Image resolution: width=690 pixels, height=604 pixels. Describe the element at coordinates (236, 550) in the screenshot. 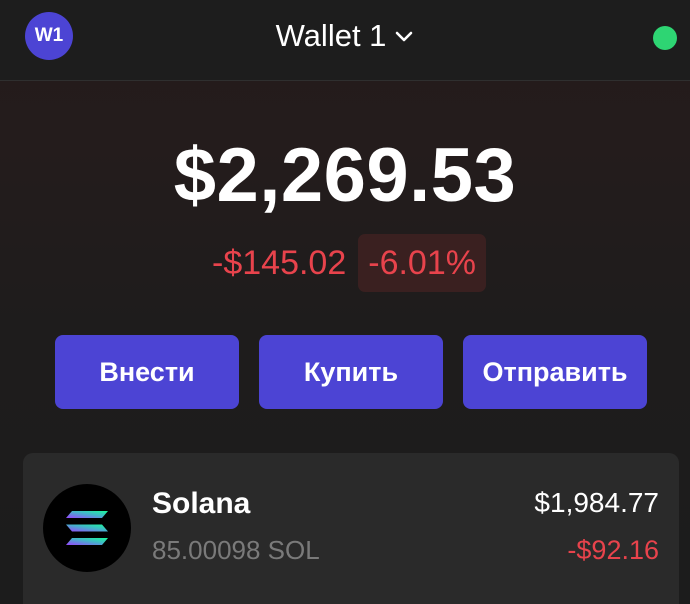

I see `token-amount: 85.00098 SOL` at that location.